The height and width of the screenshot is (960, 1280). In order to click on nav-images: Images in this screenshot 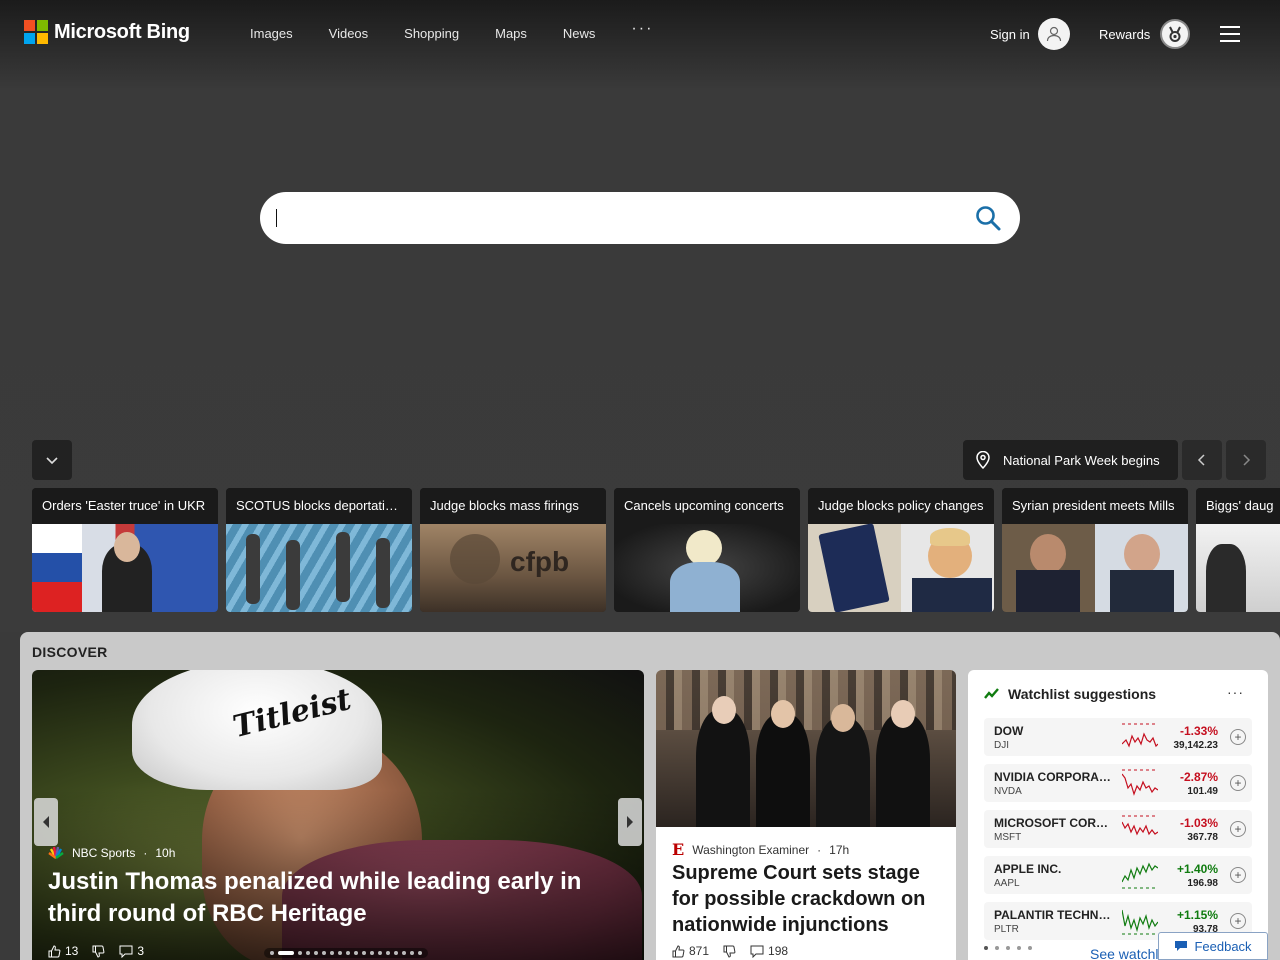, I will do `click(271, 33)`.